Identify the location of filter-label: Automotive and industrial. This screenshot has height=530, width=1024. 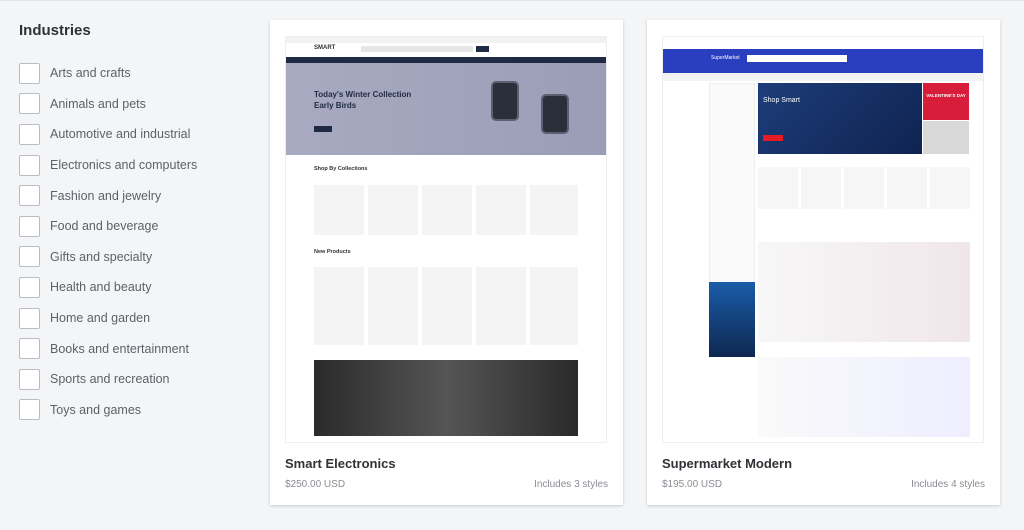
(120, 134).